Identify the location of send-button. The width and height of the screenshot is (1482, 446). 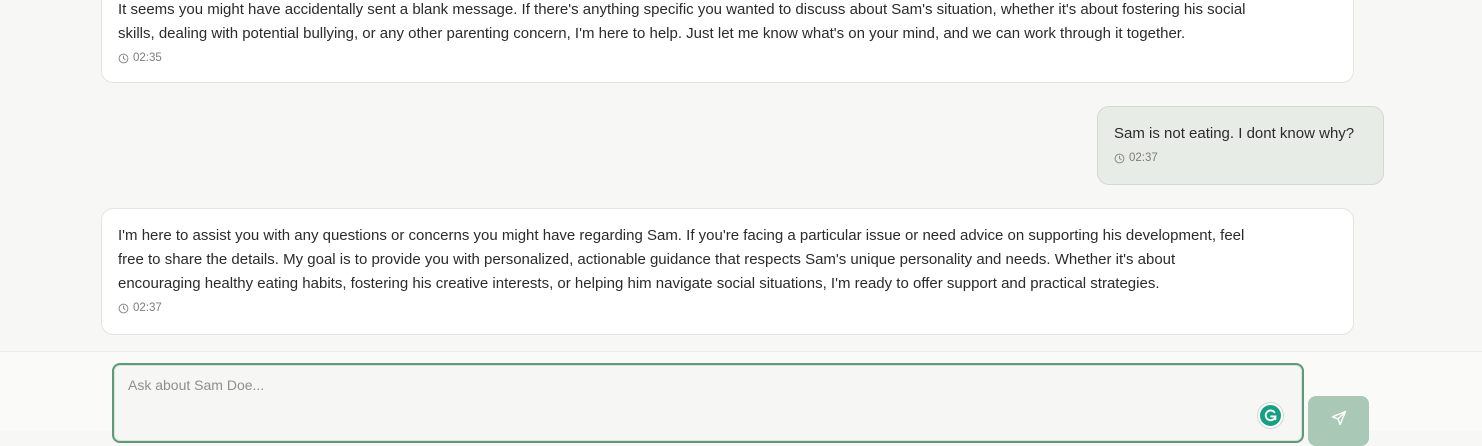
(1338, 421).